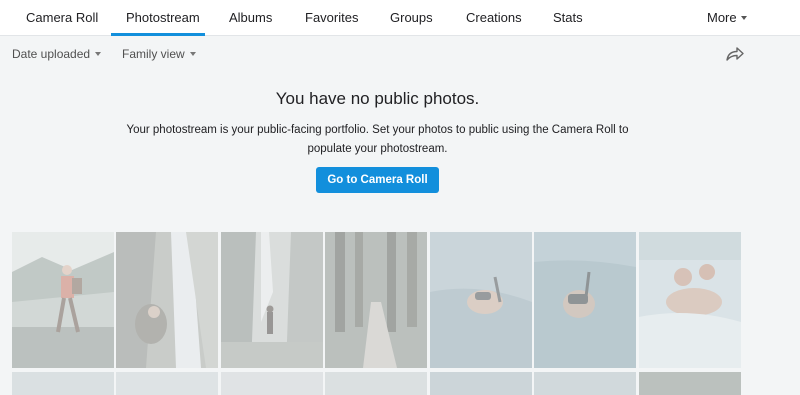  I want to click on sample-photo-swimmers, so click(690, 300).